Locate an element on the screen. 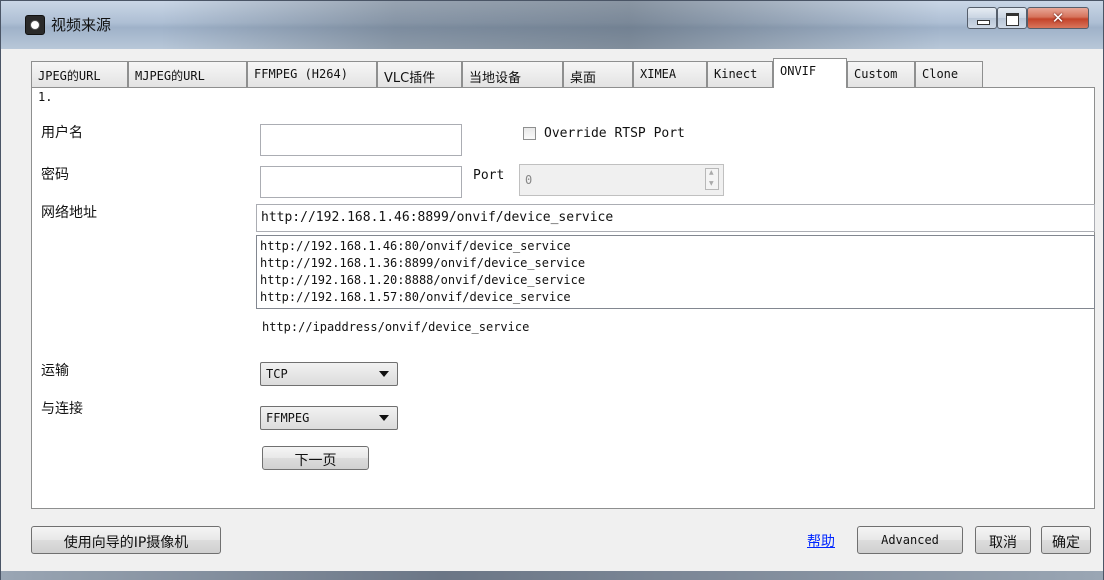 This screenshot has height=580, width=1104. window-title: 视频来源 is located at coordinates (81, 25).